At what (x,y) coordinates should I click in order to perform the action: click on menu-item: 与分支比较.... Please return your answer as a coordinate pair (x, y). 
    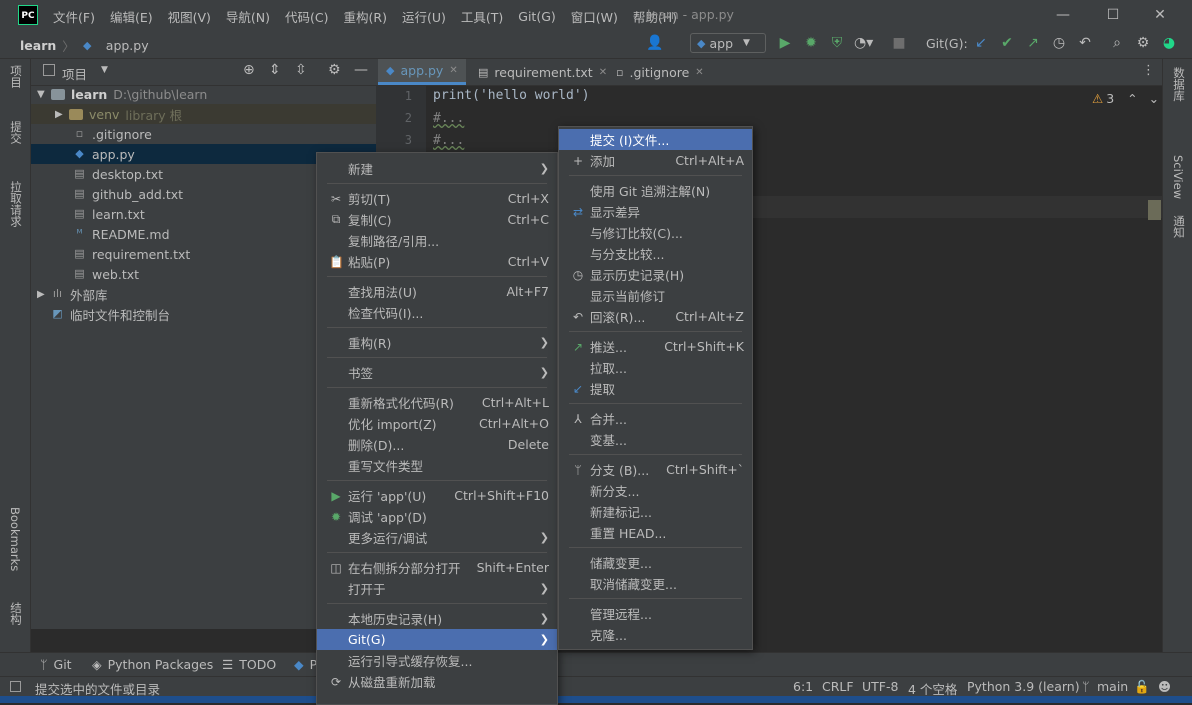
    Looking at the image, I should click on (655, 253).